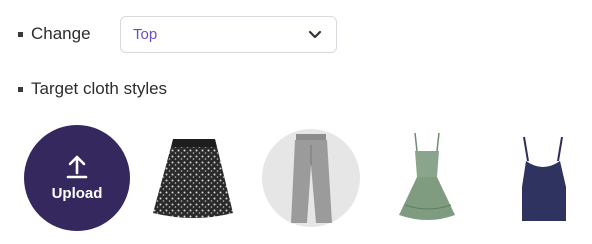 The height and width of the screenshot is (244, 592). Describe the element at coordinates (77, 166) in the screenshot. I see `upload-arrow-icon` at that location.